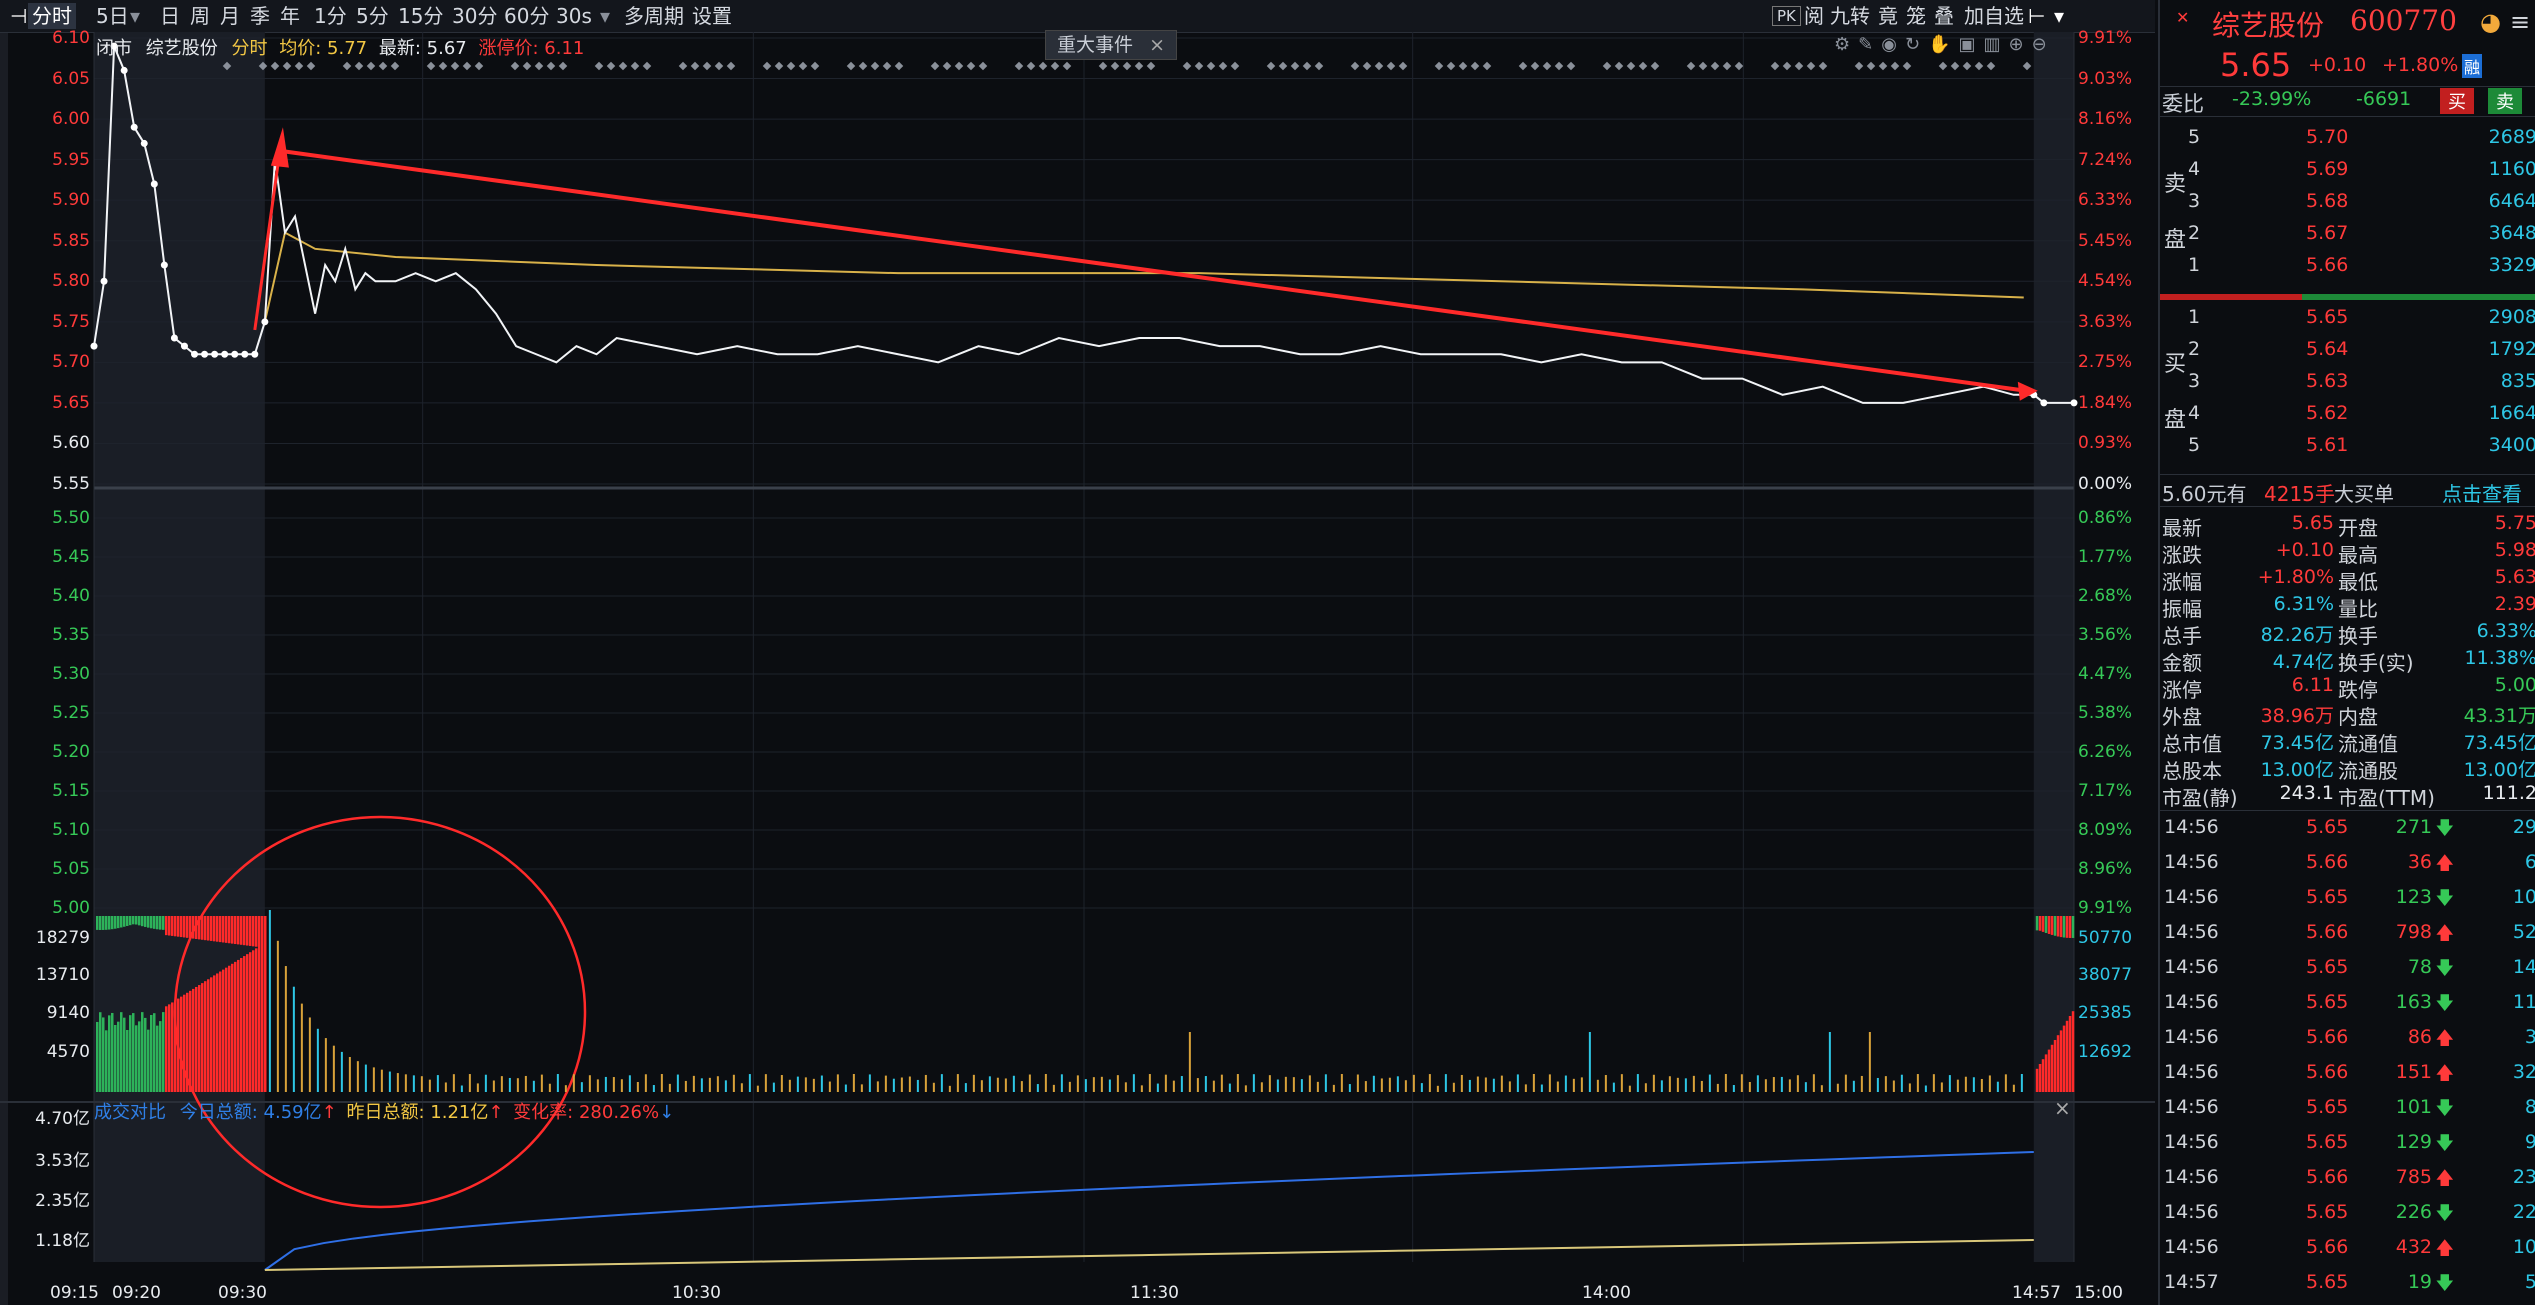 This screenshot has width=2535, height=1305. I want to click on tick-price: 5.66, so click(2327, 1247).